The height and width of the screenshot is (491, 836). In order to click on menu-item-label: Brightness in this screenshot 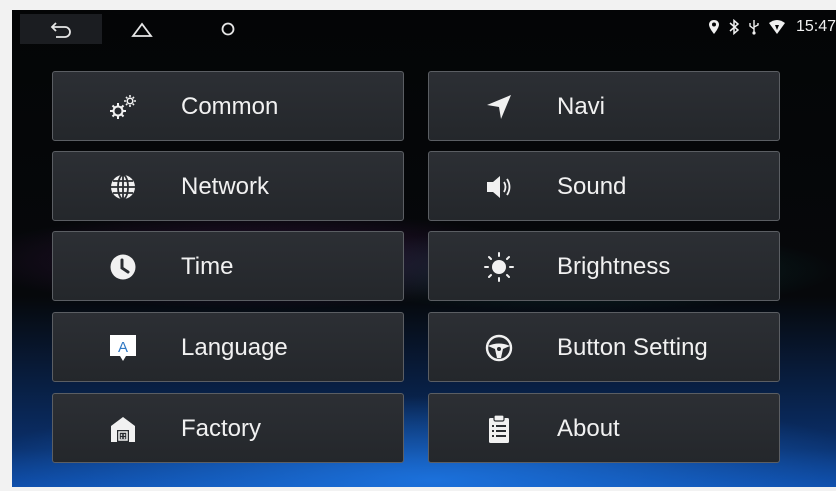, I will do `click(614, 266)`.